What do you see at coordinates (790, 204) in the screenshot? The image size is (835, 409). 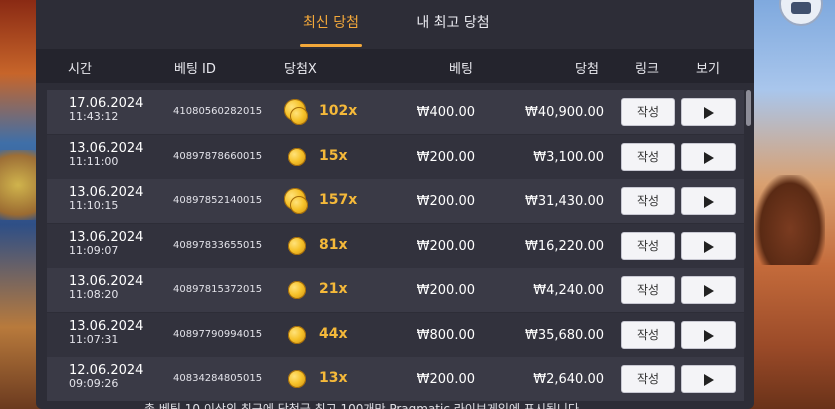 I see `game-background-right` at bounding box center [790, 204].